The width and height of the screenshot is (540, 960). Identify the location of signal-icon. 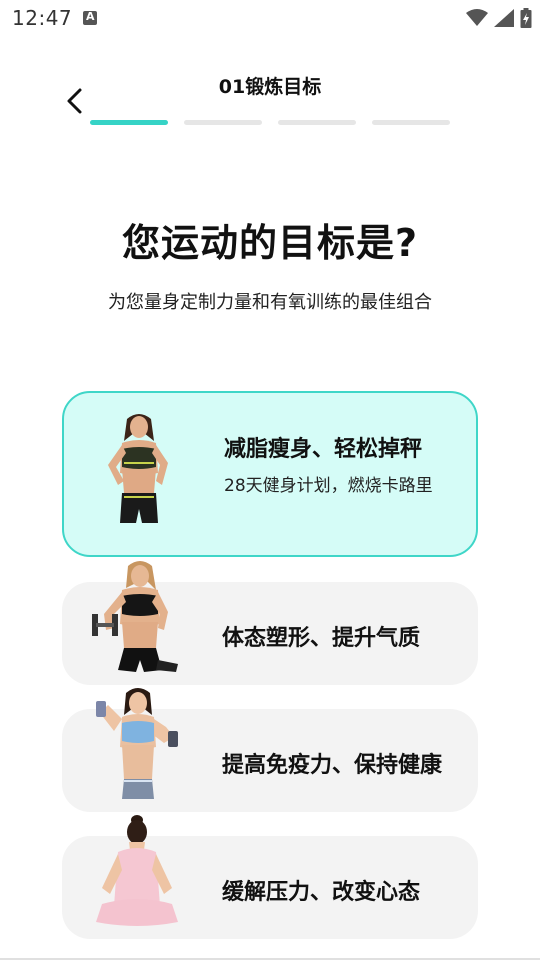
(504, 18).